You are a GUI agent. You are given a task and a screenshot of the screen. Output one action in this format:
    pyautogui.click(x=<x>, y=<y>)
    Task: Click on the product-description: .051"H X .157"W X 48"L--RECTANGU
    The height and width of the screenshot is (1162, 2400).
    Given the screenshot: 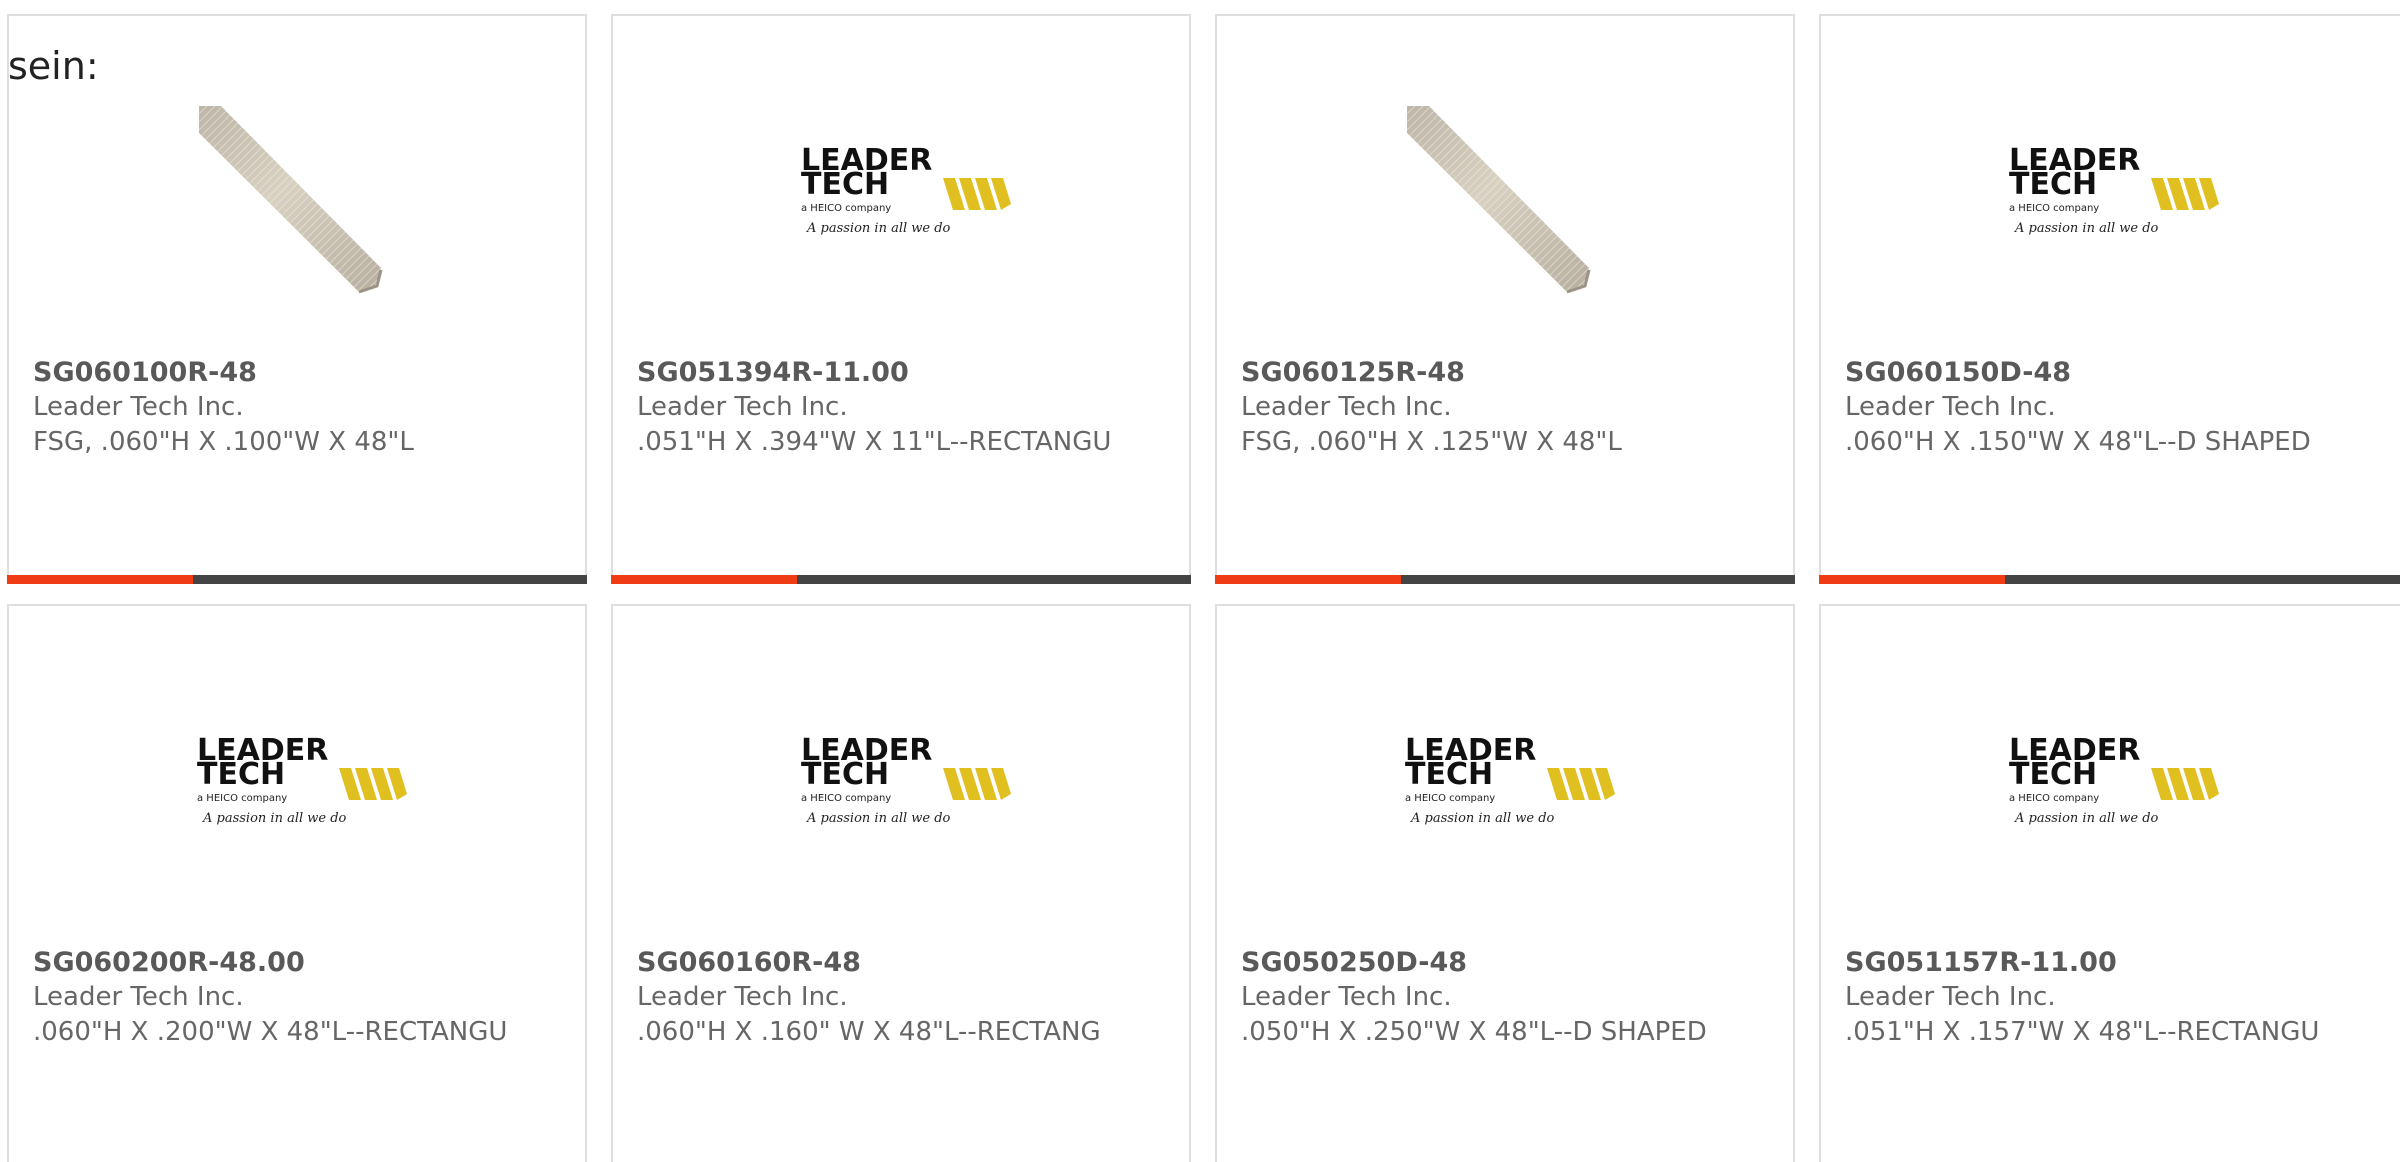 What is the action you would take?
    pyautogui.click(x=2082, y=1032)
    